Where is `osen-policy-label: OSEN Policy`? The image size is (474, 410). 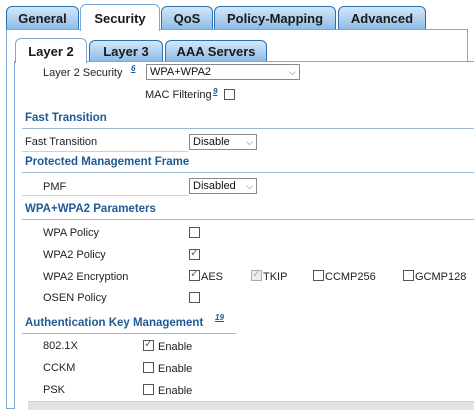 osen-policy-label: OSEN Policy is located at coordinates (75, 298).